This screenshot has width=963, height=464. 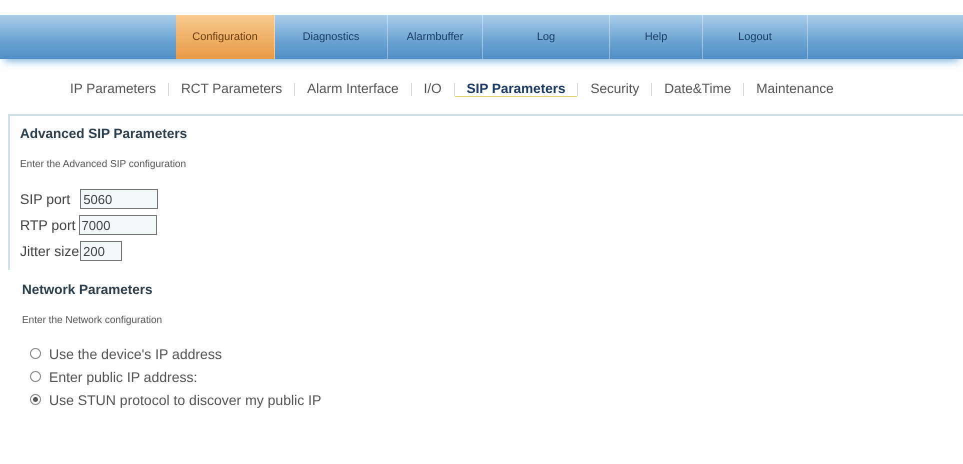 I want to click on sub-tab: SIP Parameters, so click(x=516, y=89).